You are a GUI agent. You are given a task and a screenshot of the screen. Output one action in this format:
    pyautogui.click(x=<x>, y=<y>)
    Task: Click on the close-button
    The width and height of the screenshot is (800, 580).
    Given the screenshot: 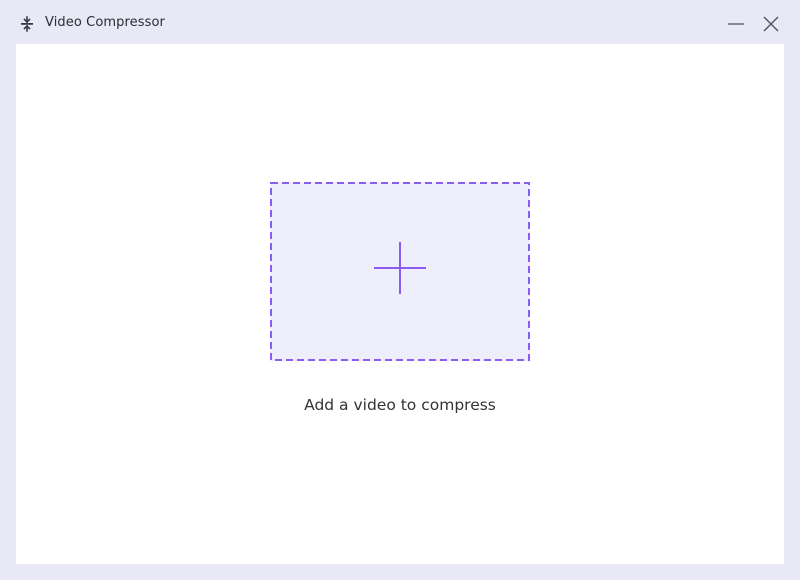 What is the action you would take?
    pyautogui.click(x=771, y=24)
    